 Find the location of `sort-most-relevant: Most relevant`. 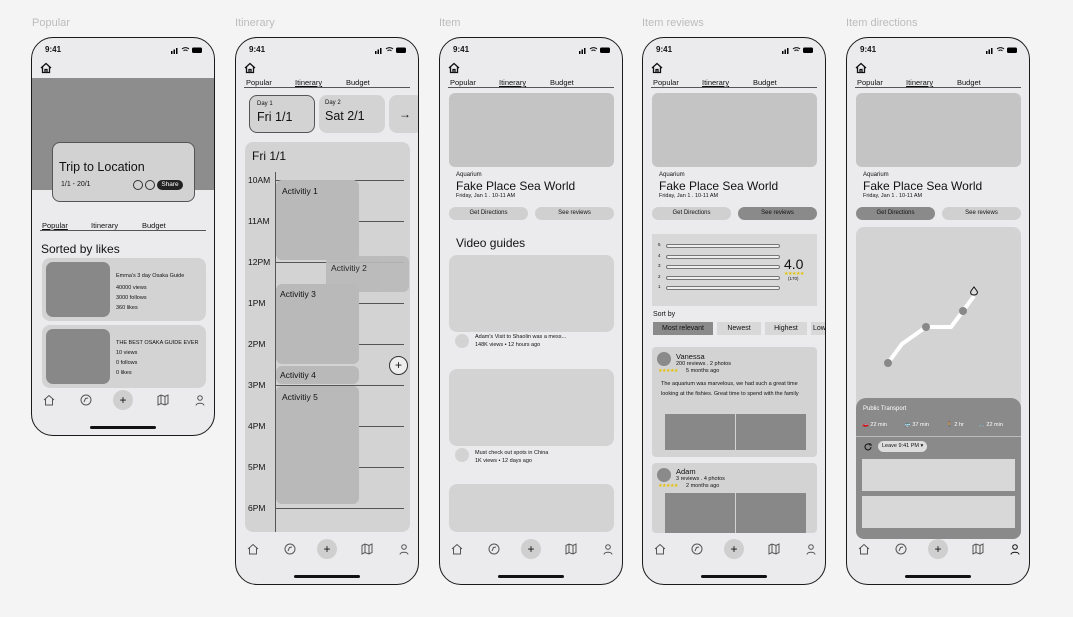

sort-most-relevant: Most relevant is located at coordinates (683, 328).